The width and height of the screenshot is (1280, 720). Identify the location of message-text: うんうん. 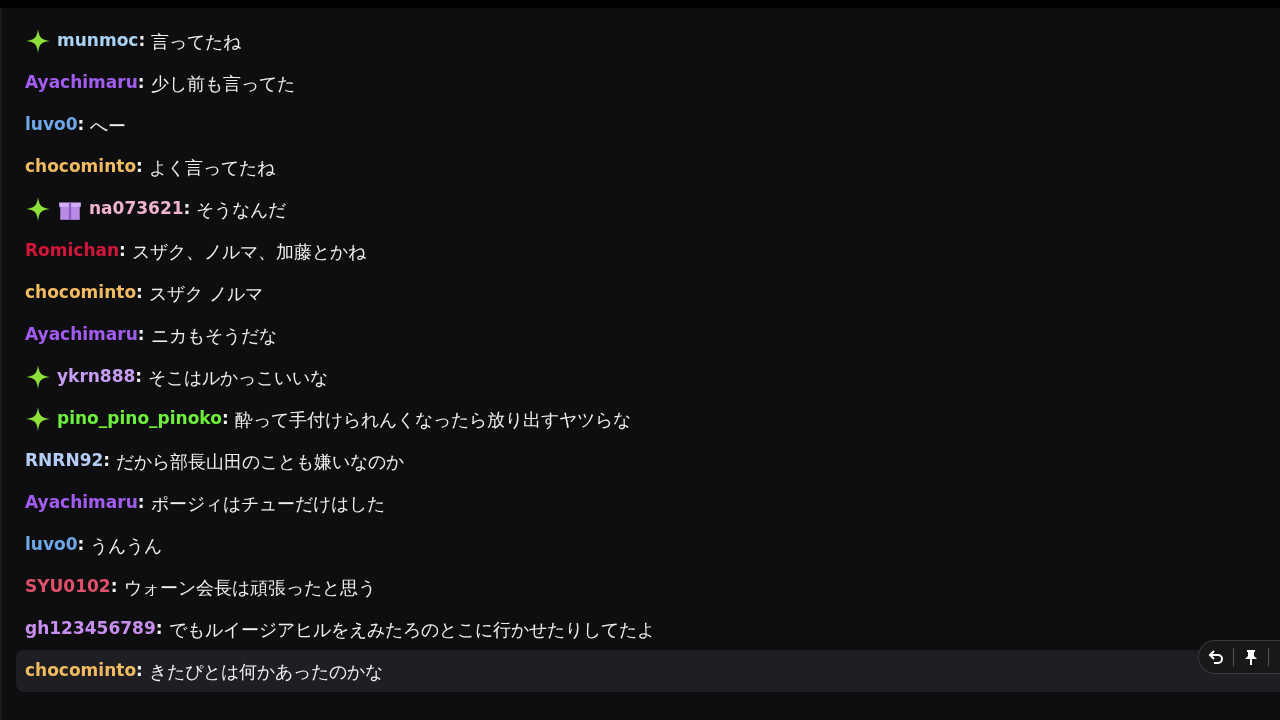
(126, 545).